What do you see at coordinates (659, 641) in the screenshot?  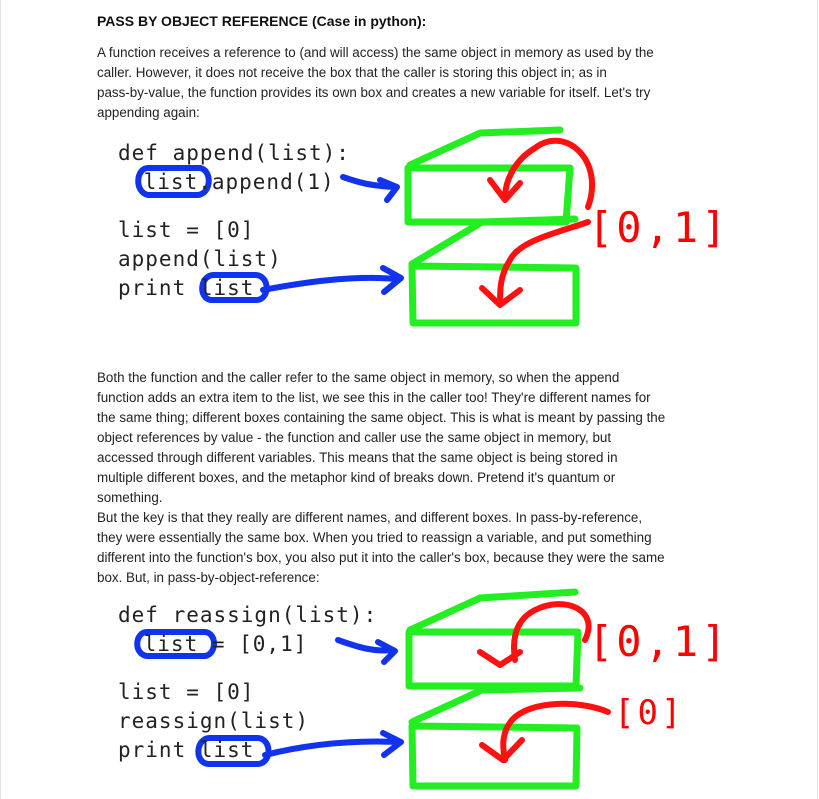 I see `value-label-top: [0,1]` at bounding box center [659, 641].